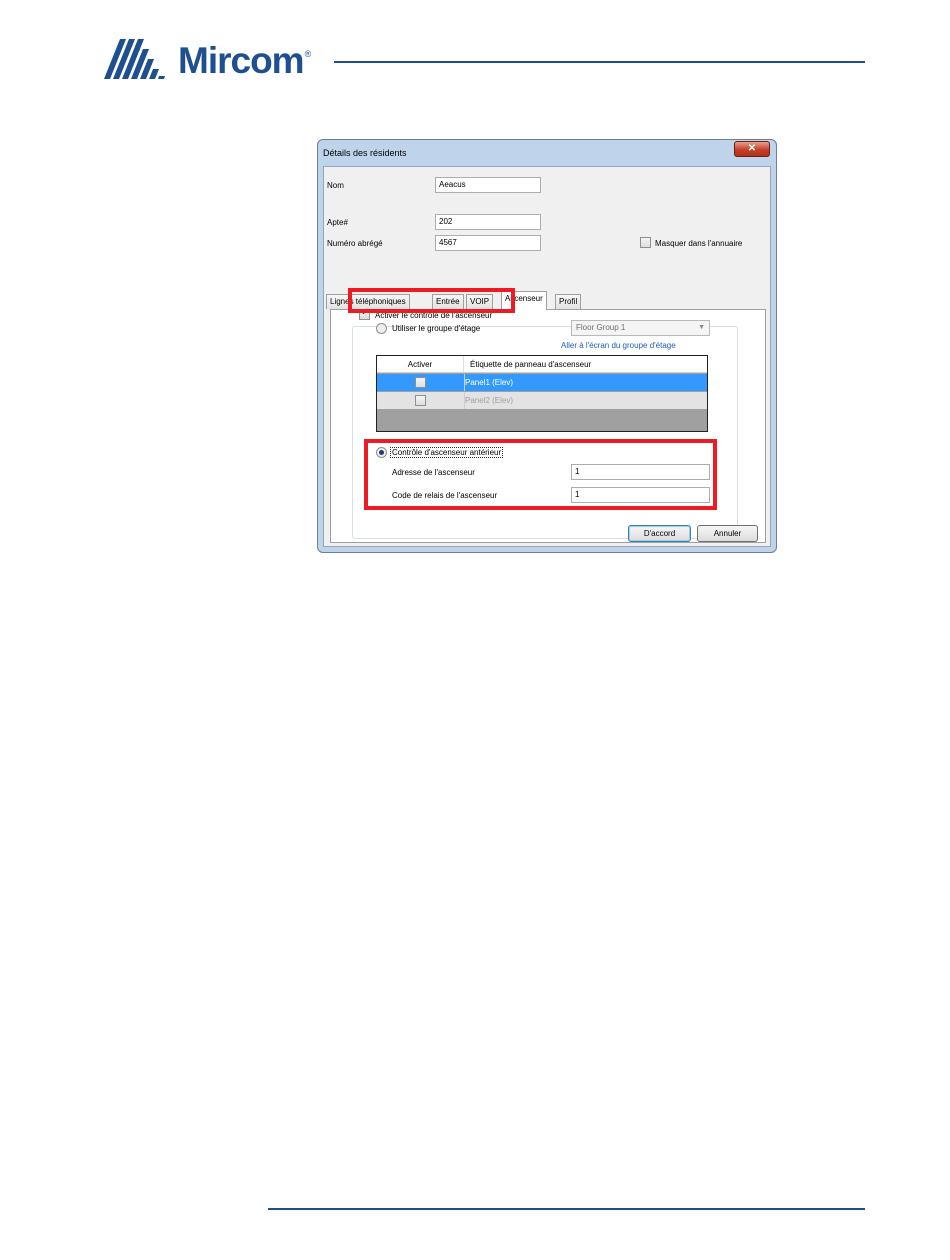 The height and width of the screenshot is (1260, 950). What do you see at coordinates (381, 452) in the screenshot?
I see `legacy-control-radio` at bounding box center [381, 452].